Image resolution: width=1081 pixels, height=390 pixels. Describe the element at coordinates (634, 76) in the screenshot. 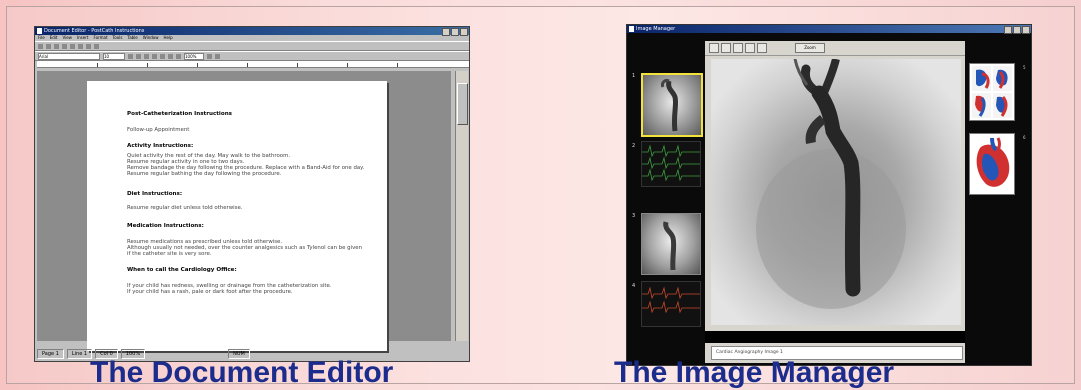

I see `thumb-number: 1` at that location.